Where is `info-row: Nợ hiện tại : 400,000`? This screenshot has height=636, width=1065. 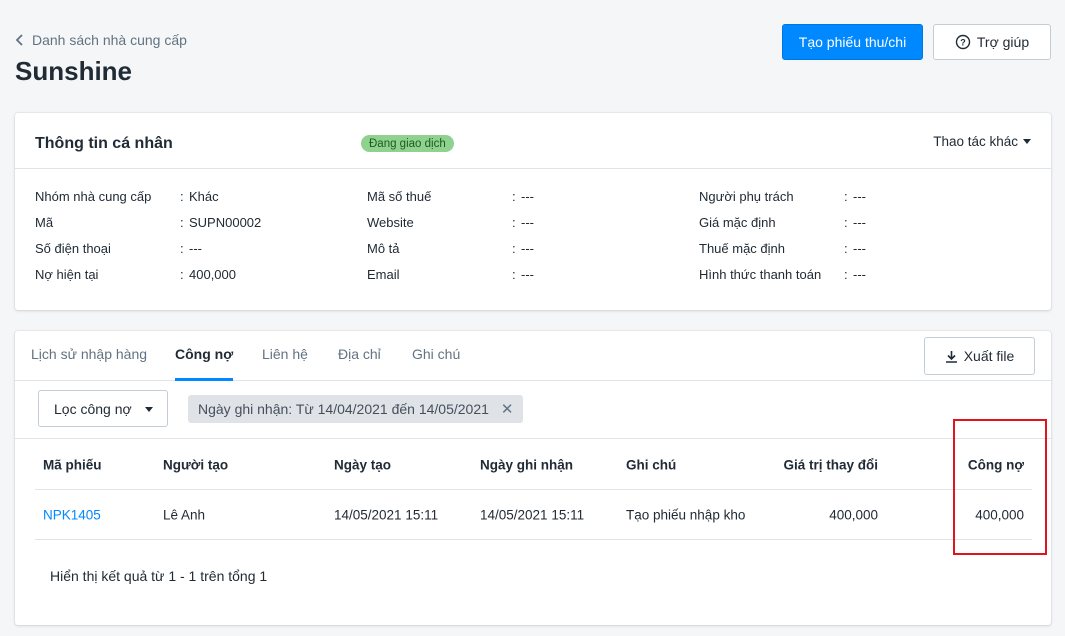
info-row: Nợ hiện tại : 400,000 is located at coordinates (195, 277).